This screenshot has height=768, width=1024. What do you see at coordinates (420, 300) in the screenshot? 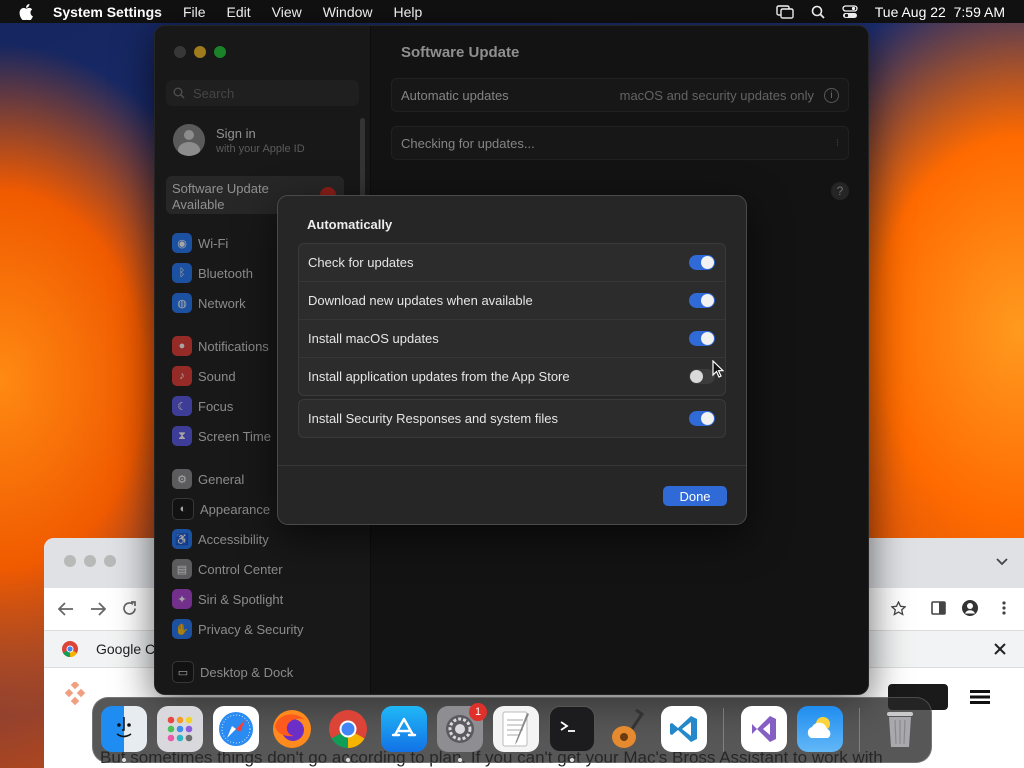
I see `option-label: Download new updates when available` at bounding box center [420, 300].